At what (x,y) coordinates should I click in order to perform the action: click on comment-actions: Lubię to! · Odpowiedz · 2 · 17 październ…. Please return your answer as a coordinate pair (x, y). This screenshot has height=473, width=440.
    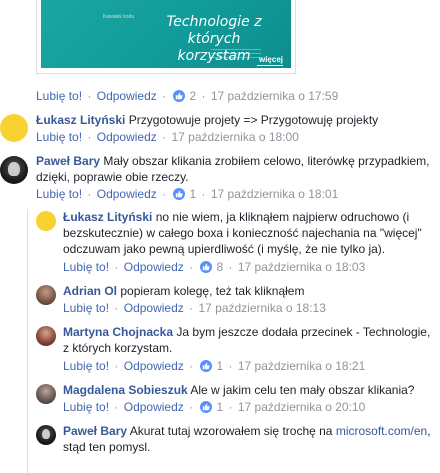
    Looking at the image, I should click on (187, 96).